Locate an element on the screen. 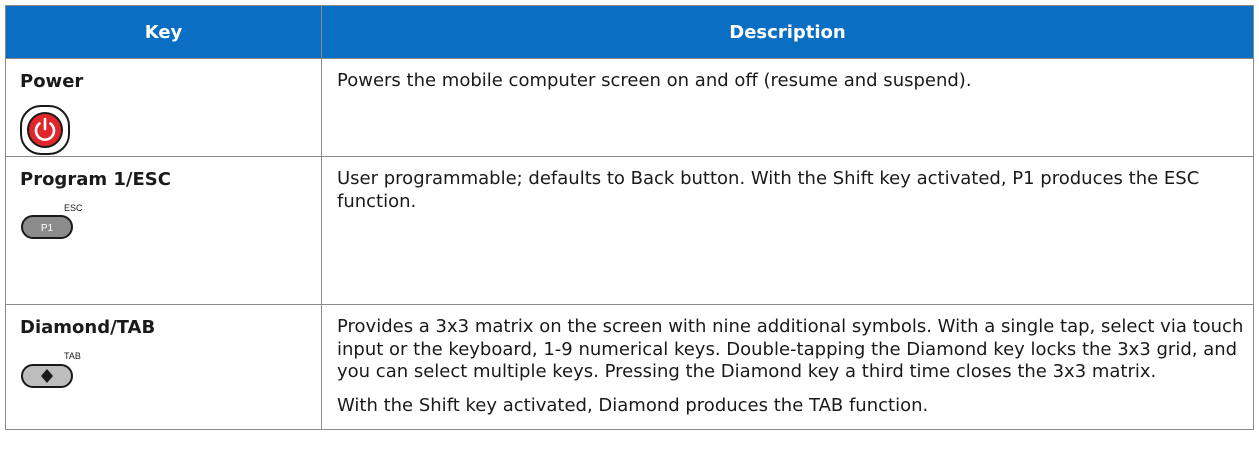 The width and height of the screenshot is (1259, 476). key-cell: Power is located at coordinates (163, 107).